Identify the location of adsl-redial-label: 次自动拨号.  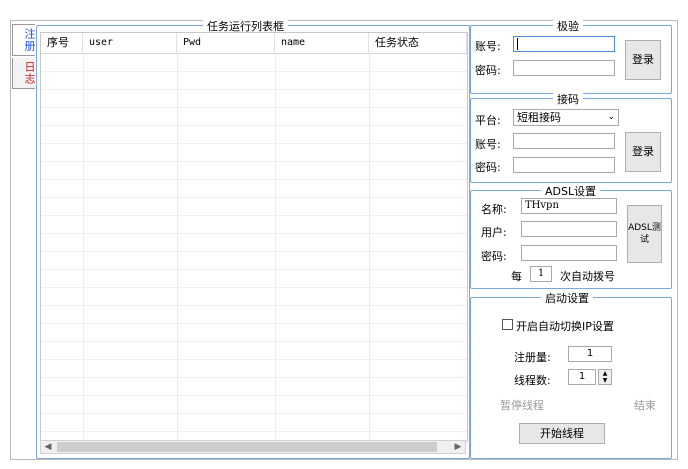
(587, 276).